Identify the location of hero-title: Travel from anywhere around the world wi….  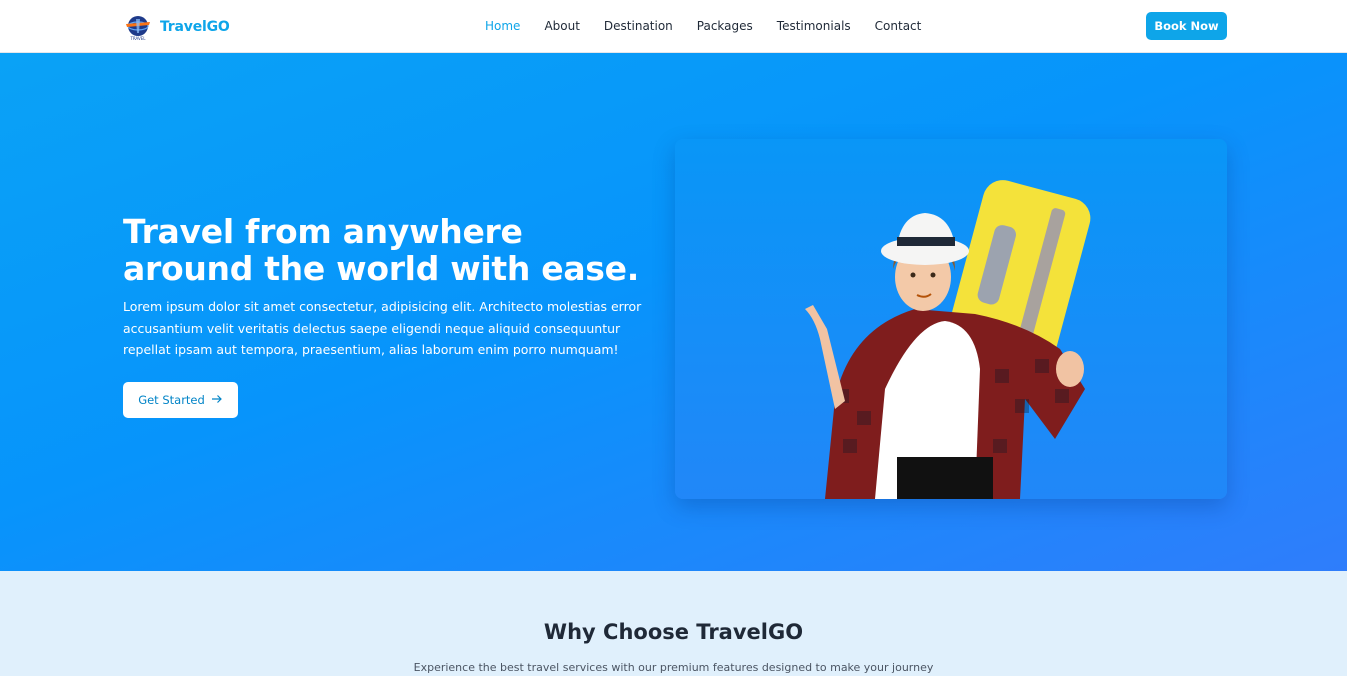
(381, 250).